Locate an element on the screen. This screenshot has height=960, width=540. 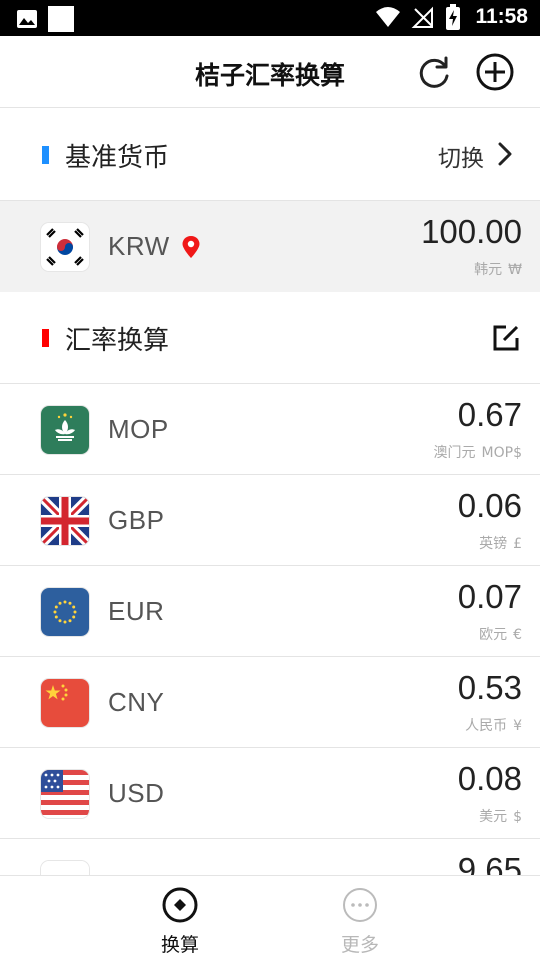
base-amount: 100.00 is located at coordinates (471, 232).